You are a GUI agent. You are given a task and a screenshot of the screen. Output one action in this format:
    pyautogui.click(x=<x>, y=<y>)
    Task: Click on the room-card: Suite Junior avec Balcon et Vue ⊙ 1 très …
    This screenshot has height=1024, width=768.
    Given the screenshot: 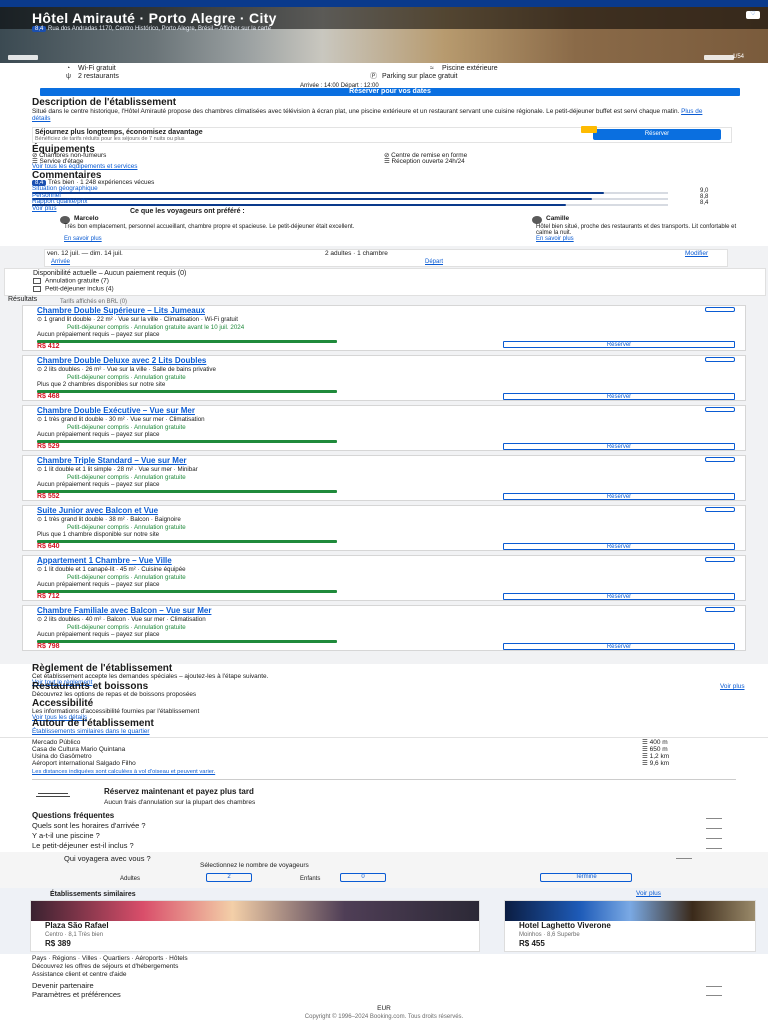 What is the action you would take?
    pyautogui.click(x=384, y=528)
    